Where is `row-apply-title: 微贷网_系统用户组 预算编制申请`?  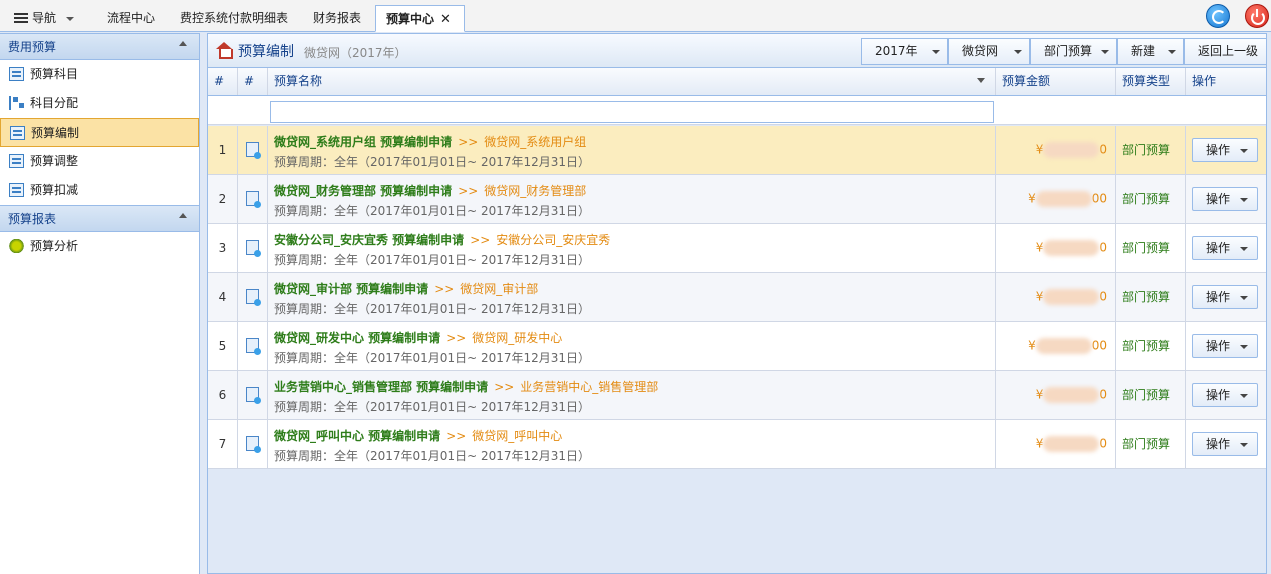
row-apply-title: 微贷网_系统用户组 预算编制申请 is located at coordinates (363, 142).